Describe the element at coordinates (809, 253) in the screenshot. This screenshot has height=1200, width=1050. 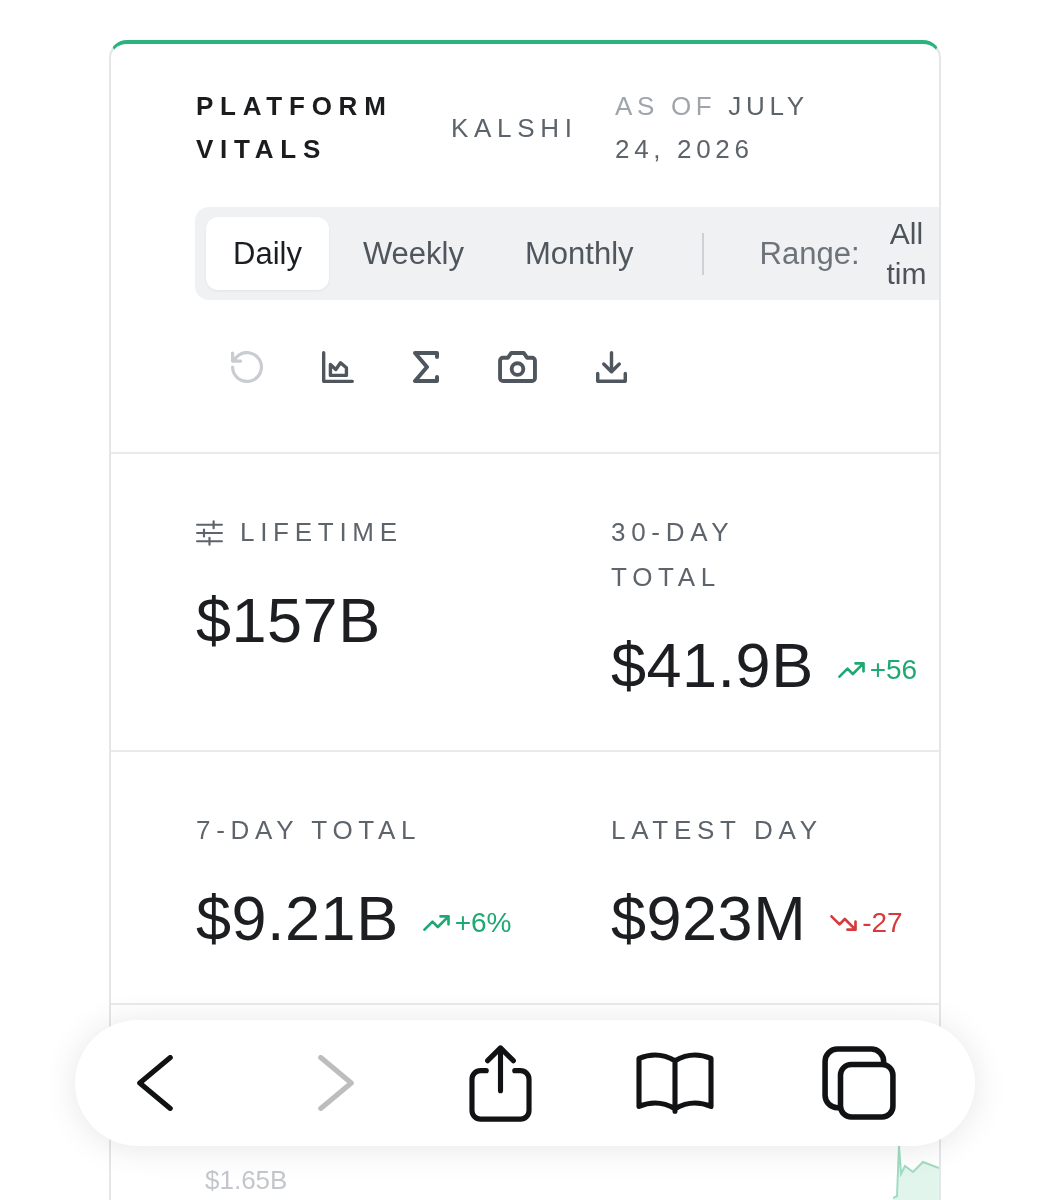
I see `range-label: Range:` at that location.